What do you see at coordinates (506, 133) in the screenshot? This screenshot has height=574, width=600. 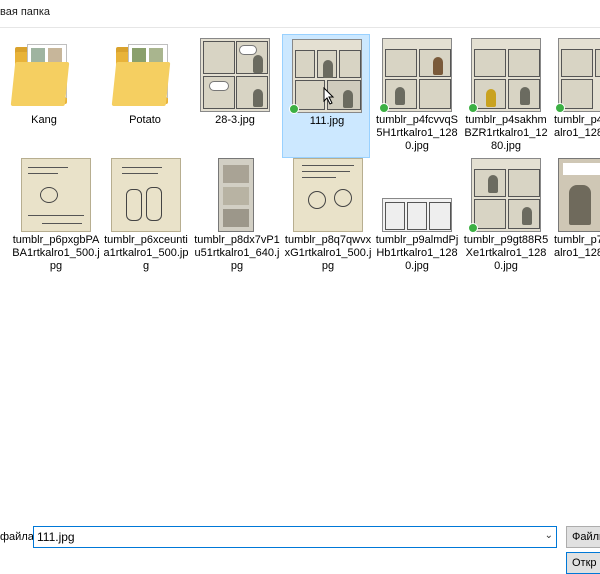 I see `item-label: tumblr_p4sakhmBZR1rtkalro1_1280.jpg` at bounding box center [506, 133].